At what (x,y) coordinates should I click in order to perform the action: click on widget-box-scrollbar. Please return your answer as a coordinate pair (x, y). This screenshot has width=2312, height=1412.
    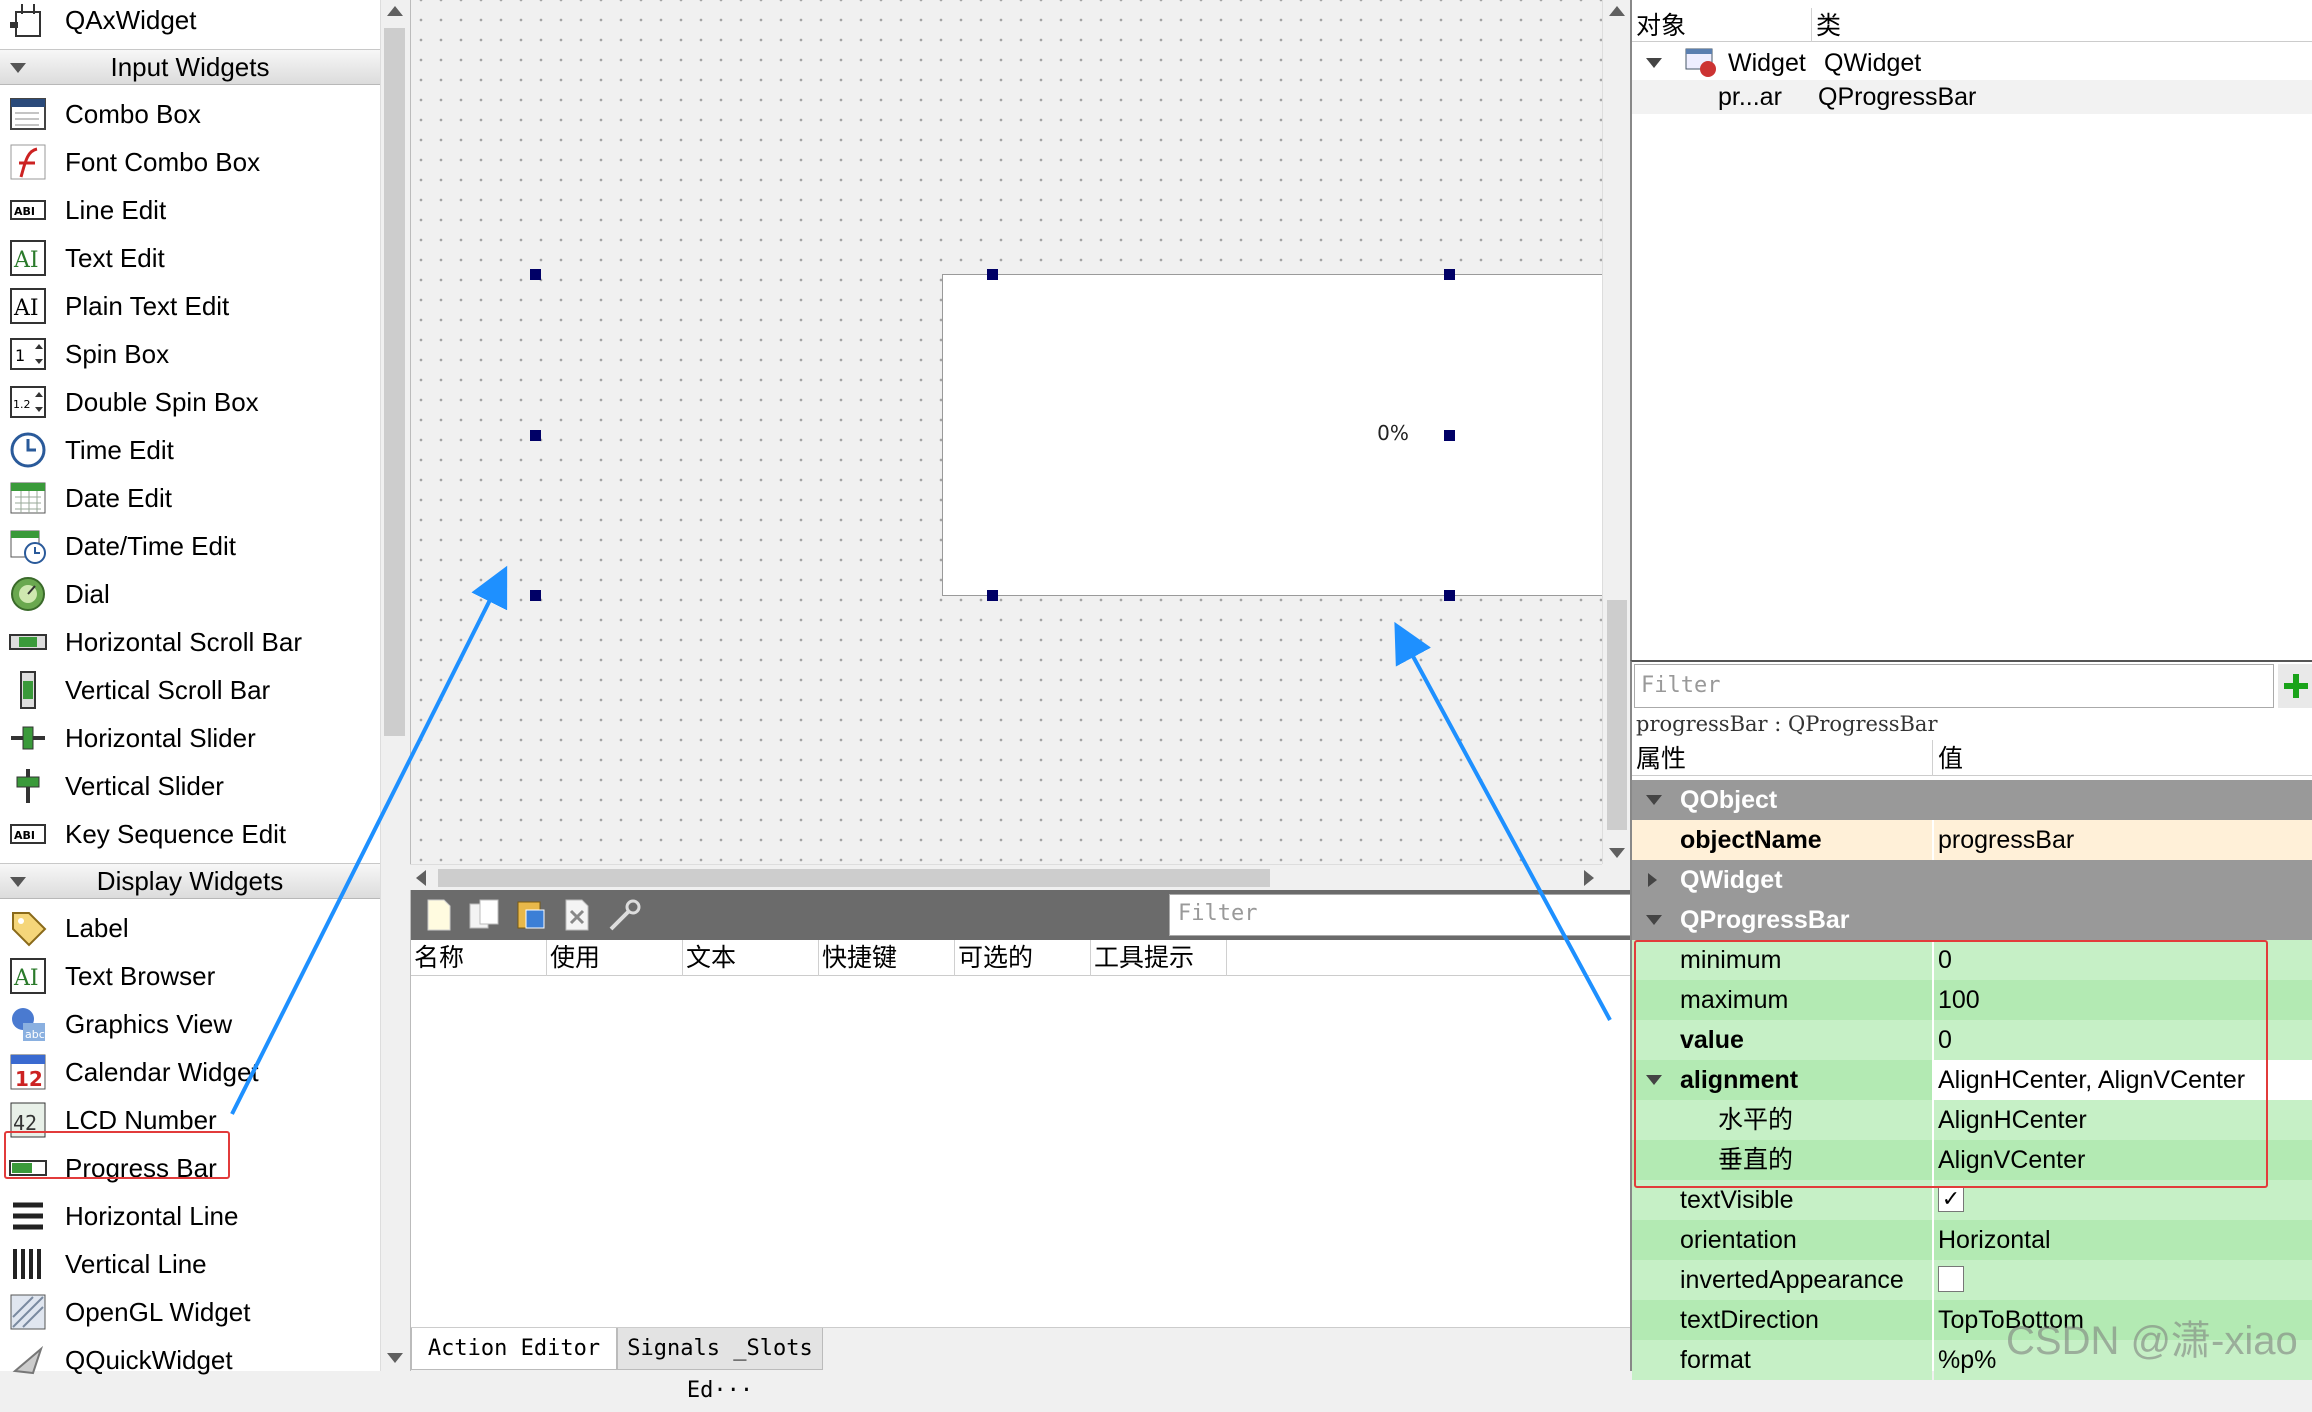
    Looking at the image, I should click on (394, 685).